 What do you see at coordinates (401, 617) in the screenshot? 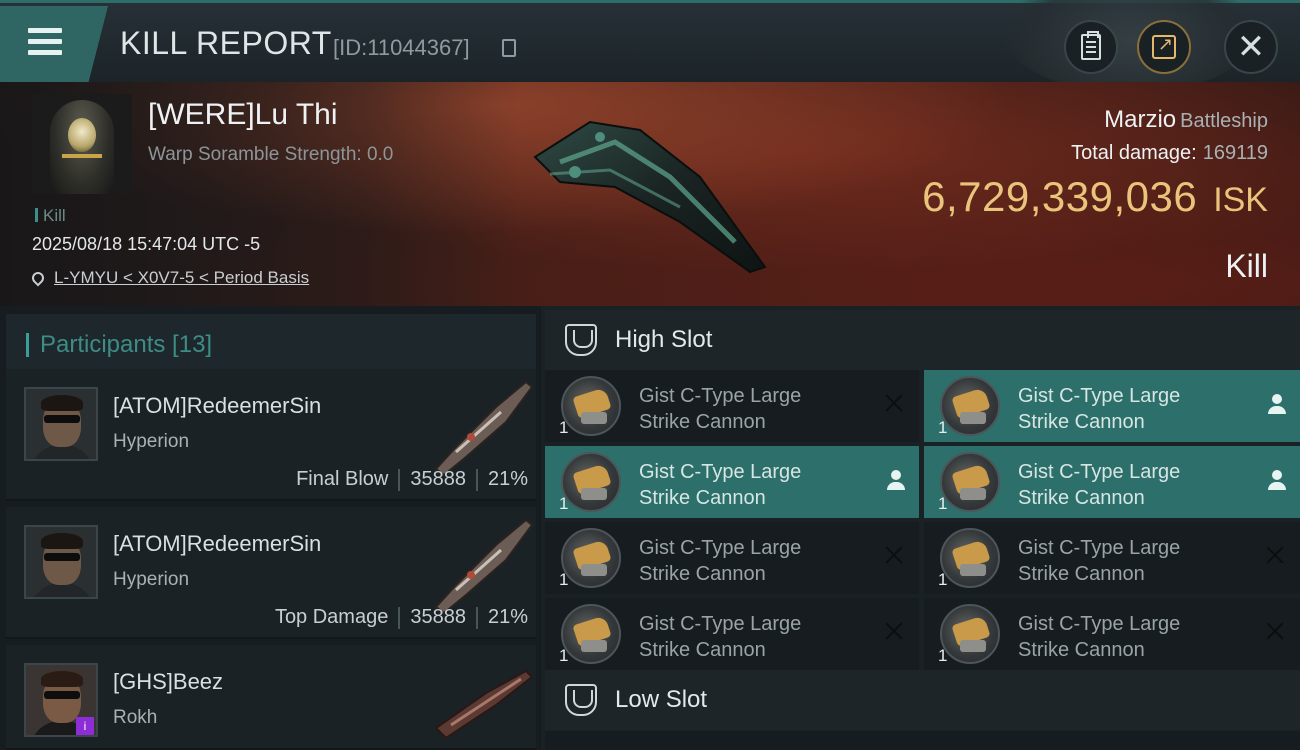
I see `participant-stats: Top Damage 35888 21%` at bounding box center [401, 617].